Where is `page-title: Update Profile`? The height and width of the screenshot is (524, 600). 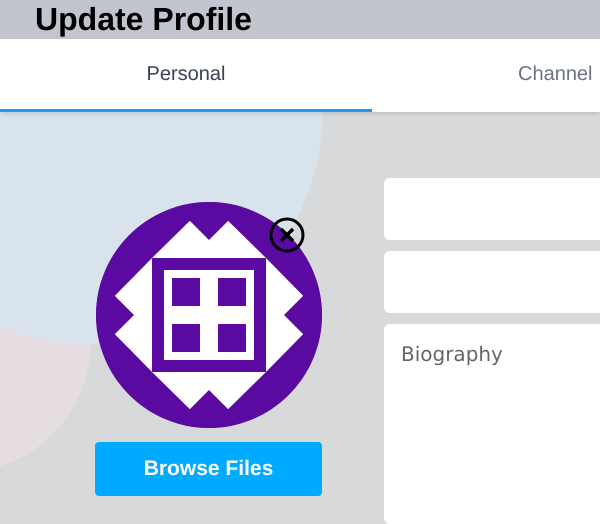
page-title: Update Profile is located at coordinates (143, 19).